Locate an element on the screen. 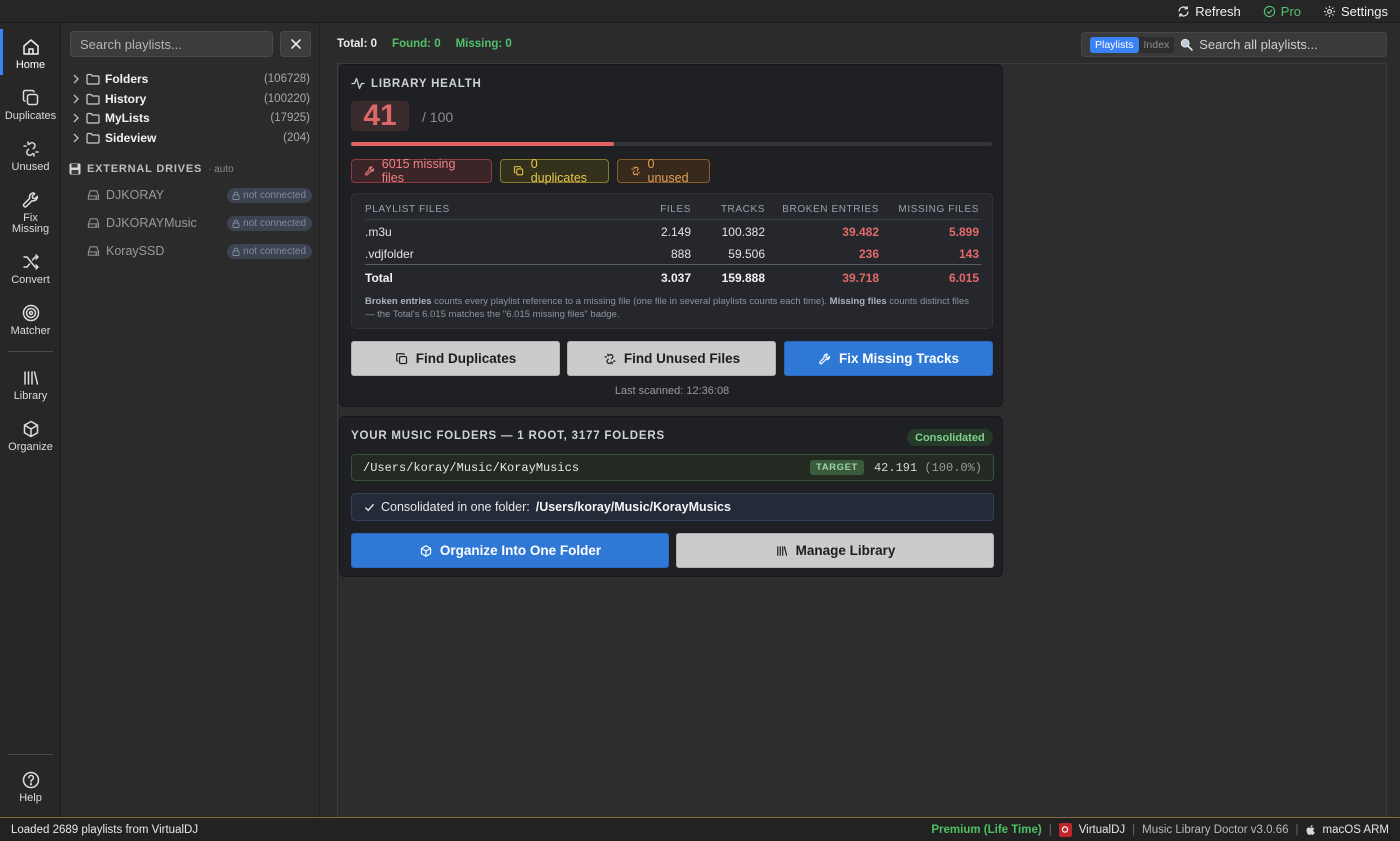 The width and height of the screenshot is (1400, 841). tree-item-label: Folders is located at coordinates (127, 79).